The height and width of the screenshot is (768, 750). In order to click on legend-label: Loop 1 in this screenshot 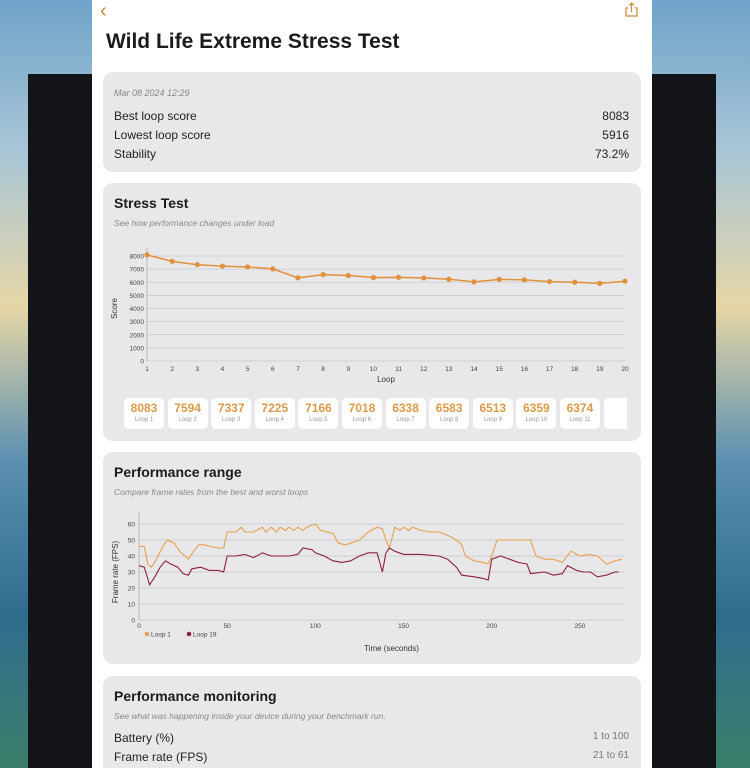, I will do `click(161, 635)`.